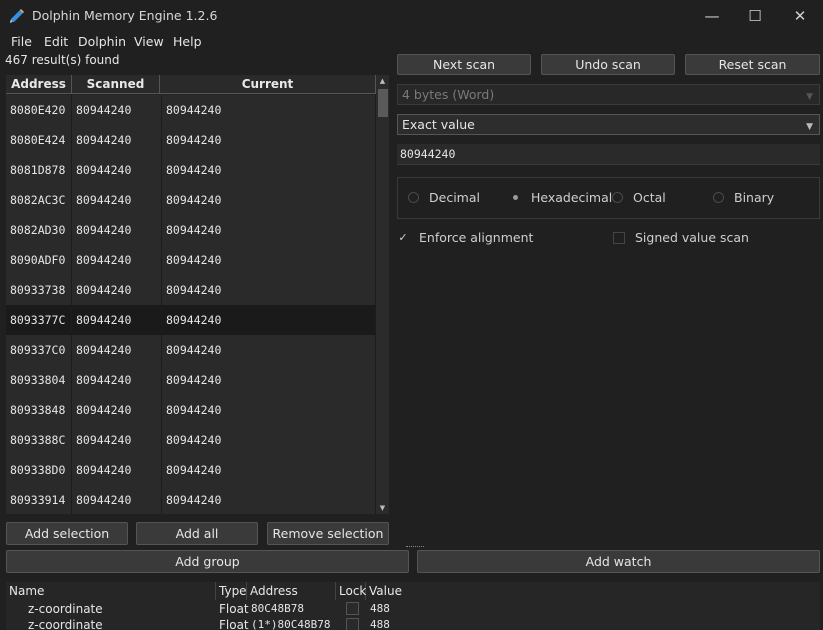 The height and width of the screenshot is (630, 823). What do you see at coordinates (572, 197) in the screenshot?
I see `radio-hexadecimal-label: Hexadecimal` at bounding box center [572, 197].